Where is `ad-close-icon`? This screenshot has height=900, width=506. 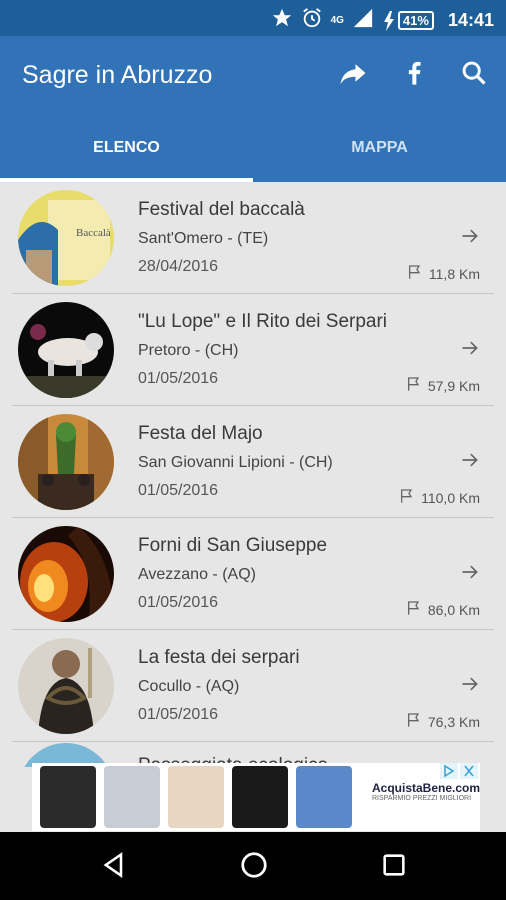
ad-close-icon is located at coordinates (469, 773).